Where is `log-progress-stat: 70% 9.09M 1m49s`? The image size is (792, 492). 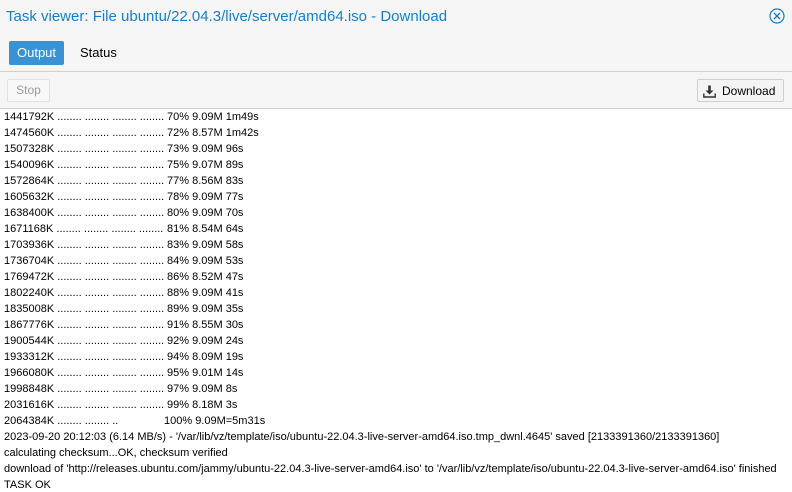 log-progress-stat: 70% 9.09M 1m49s is located at coordinates (213, 117).